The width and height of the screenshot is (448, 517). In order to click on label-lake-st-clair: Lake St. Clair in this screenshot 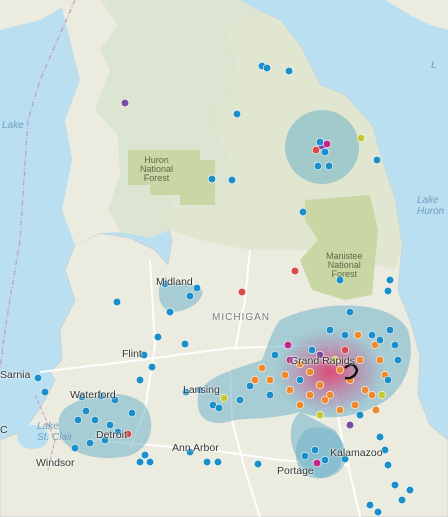, I will do `click(55, 432)`.